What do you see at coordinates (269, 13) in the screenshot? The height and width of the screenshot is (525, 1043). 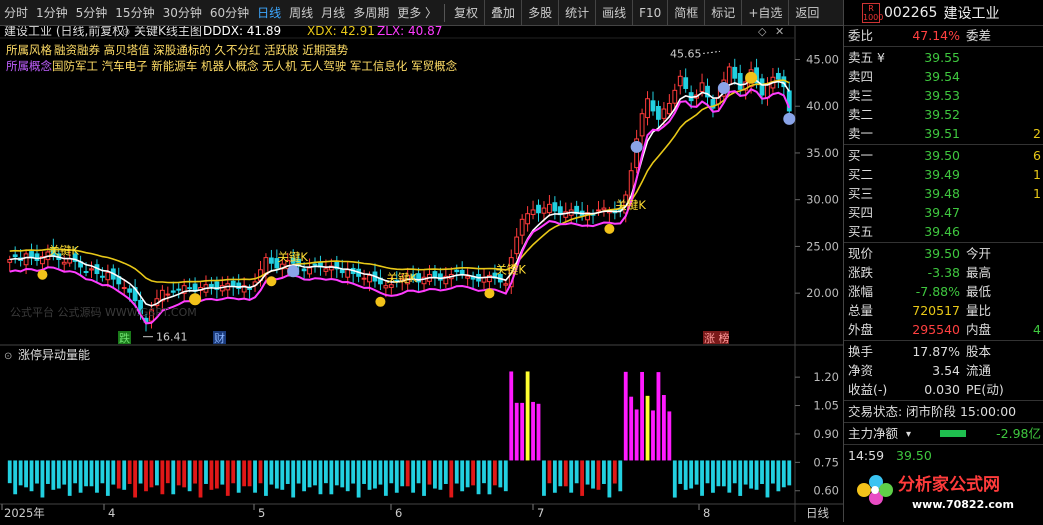 I see `period-tab-6: 日线` at bounding box center [269, 13].